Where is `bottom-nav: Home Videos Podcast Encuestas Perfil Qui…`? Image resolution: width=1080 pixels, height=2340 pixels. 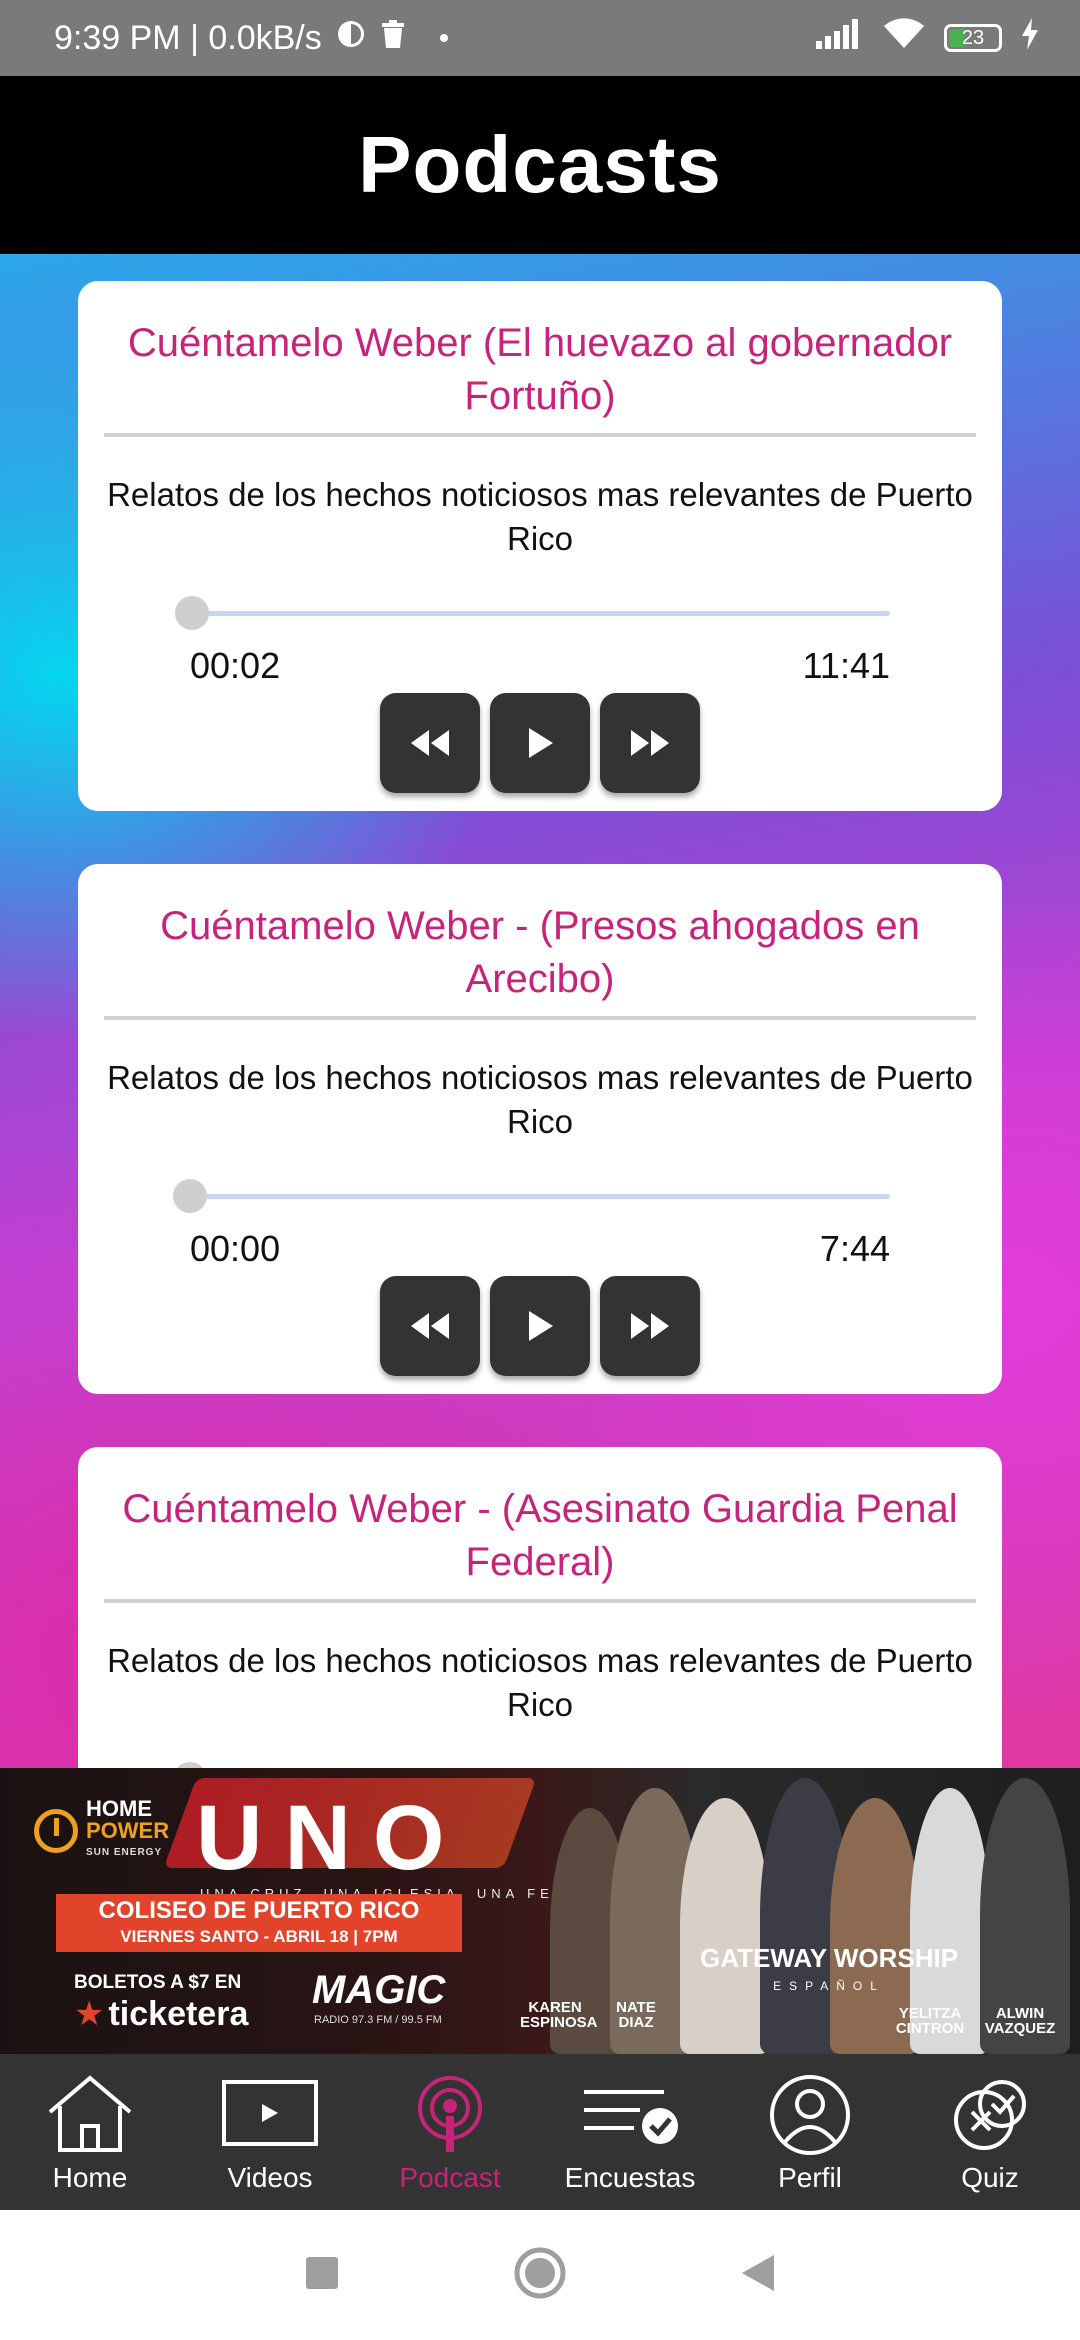
bottom-nav: Home Videos Podcast Encuestas Perfil Qui… is located at coordinates (540, 2132).